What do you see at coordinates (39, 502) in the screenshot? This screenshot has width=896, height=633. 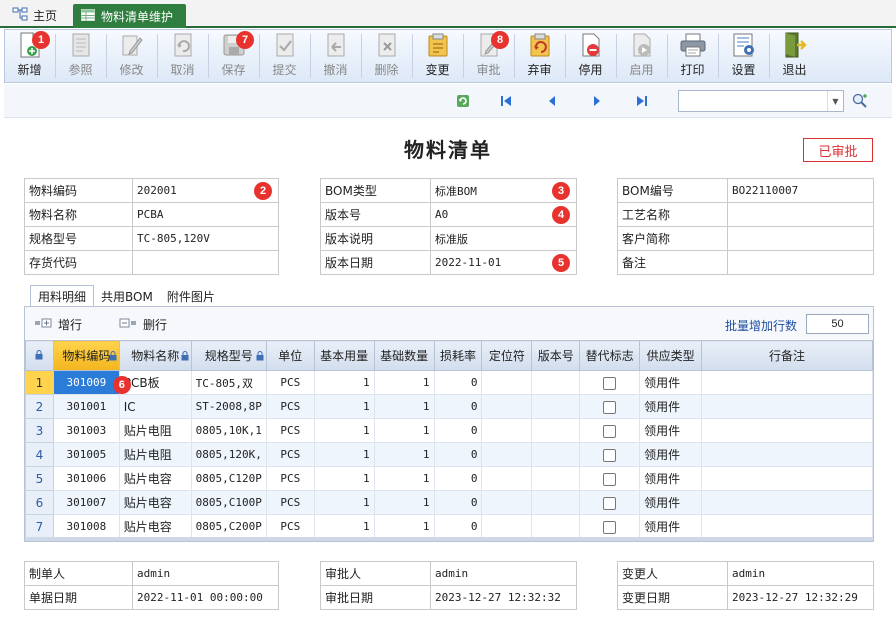 I see `row-number: 6` at bounding box center [39, 502].